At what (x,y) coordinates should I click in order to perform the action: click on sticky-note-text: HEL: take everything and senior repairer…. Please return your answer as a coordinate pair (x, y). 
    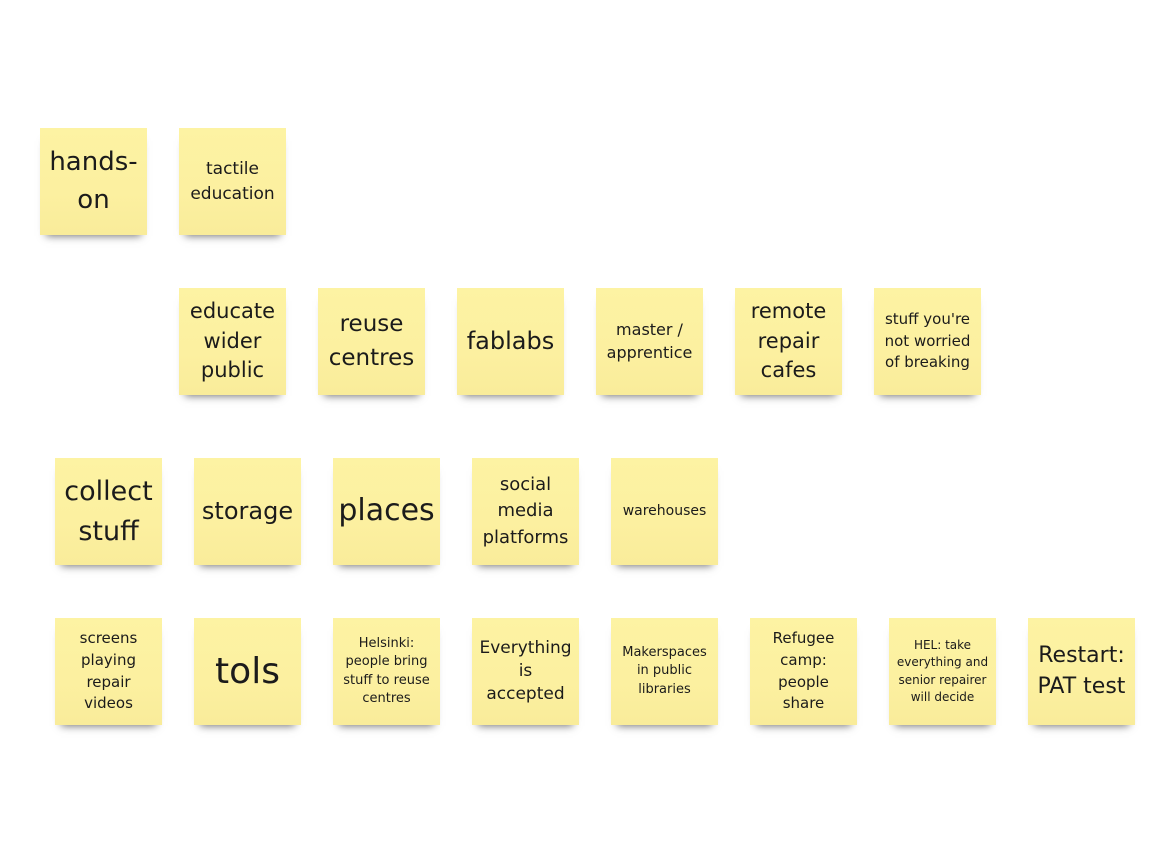
    Looking at the image, I should click on (942, 670).